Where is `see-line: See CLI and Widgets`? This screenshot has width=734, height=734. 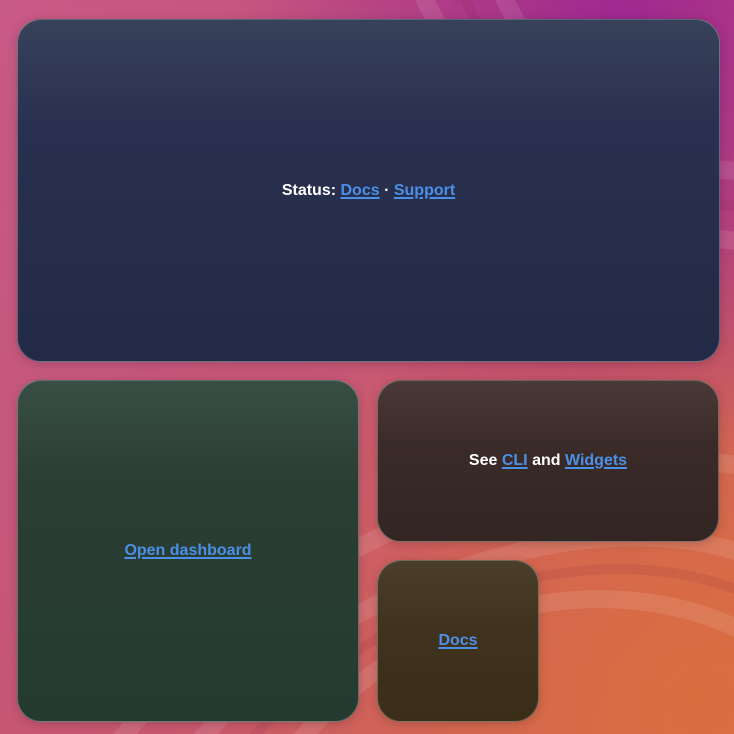
see-line: See CLI and Widgets is located at coordinates (548, 461).